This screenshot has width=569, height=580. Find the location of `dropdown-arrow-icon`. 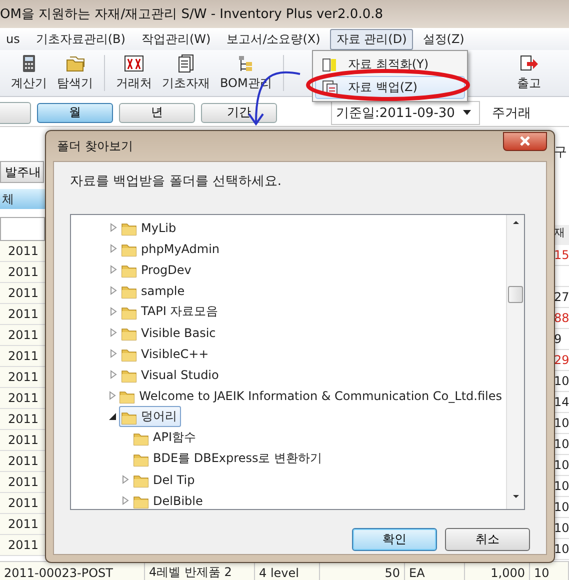

dropdown-arrow-icon is located at coordinates (466, 112).